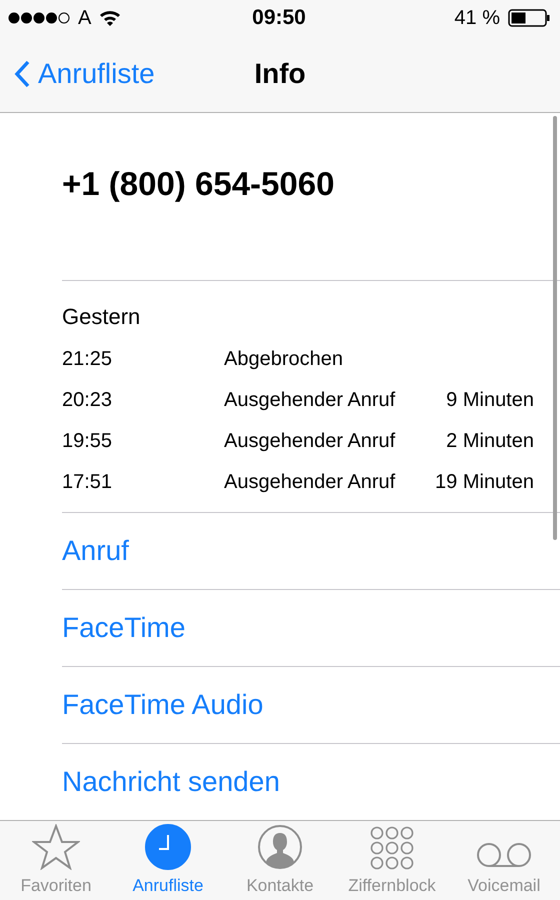  What do you see at coordinates (490, 441) in the screenshot?
I see `call-duration: 2 Minuten` at bounding box center [490, 441].